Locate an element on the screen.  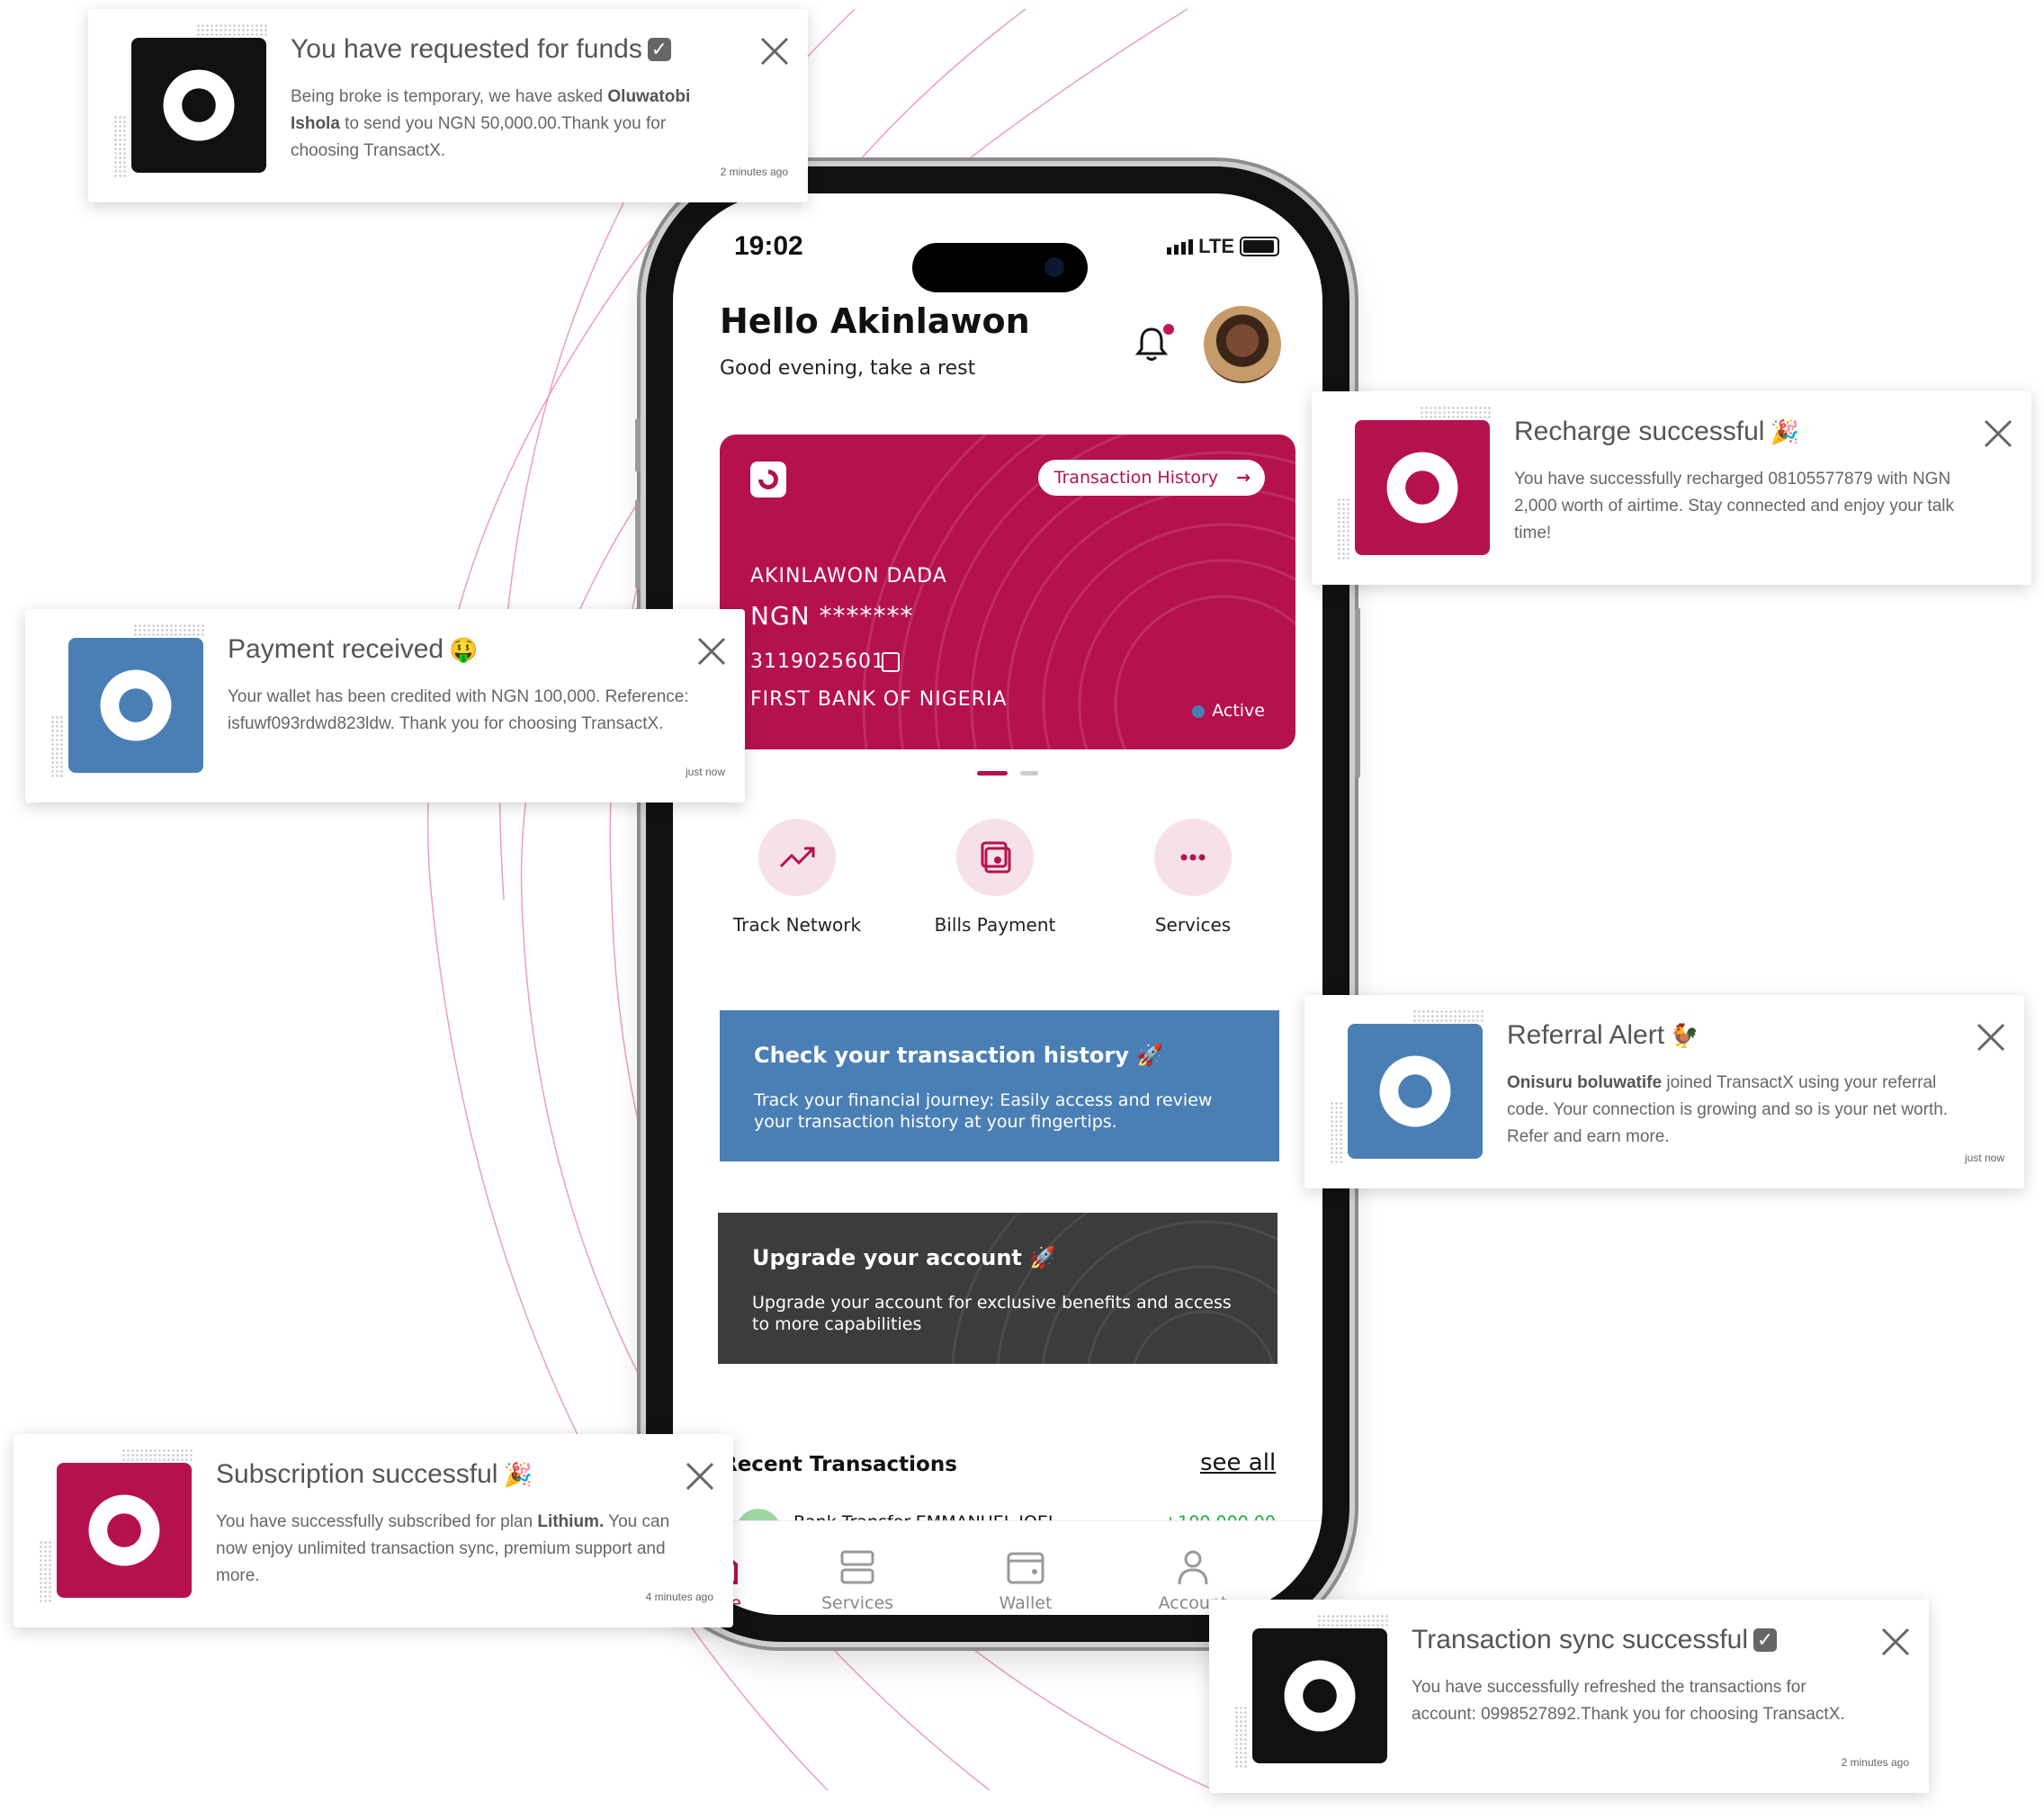
card-pager is located at coordinates (1007, 774).